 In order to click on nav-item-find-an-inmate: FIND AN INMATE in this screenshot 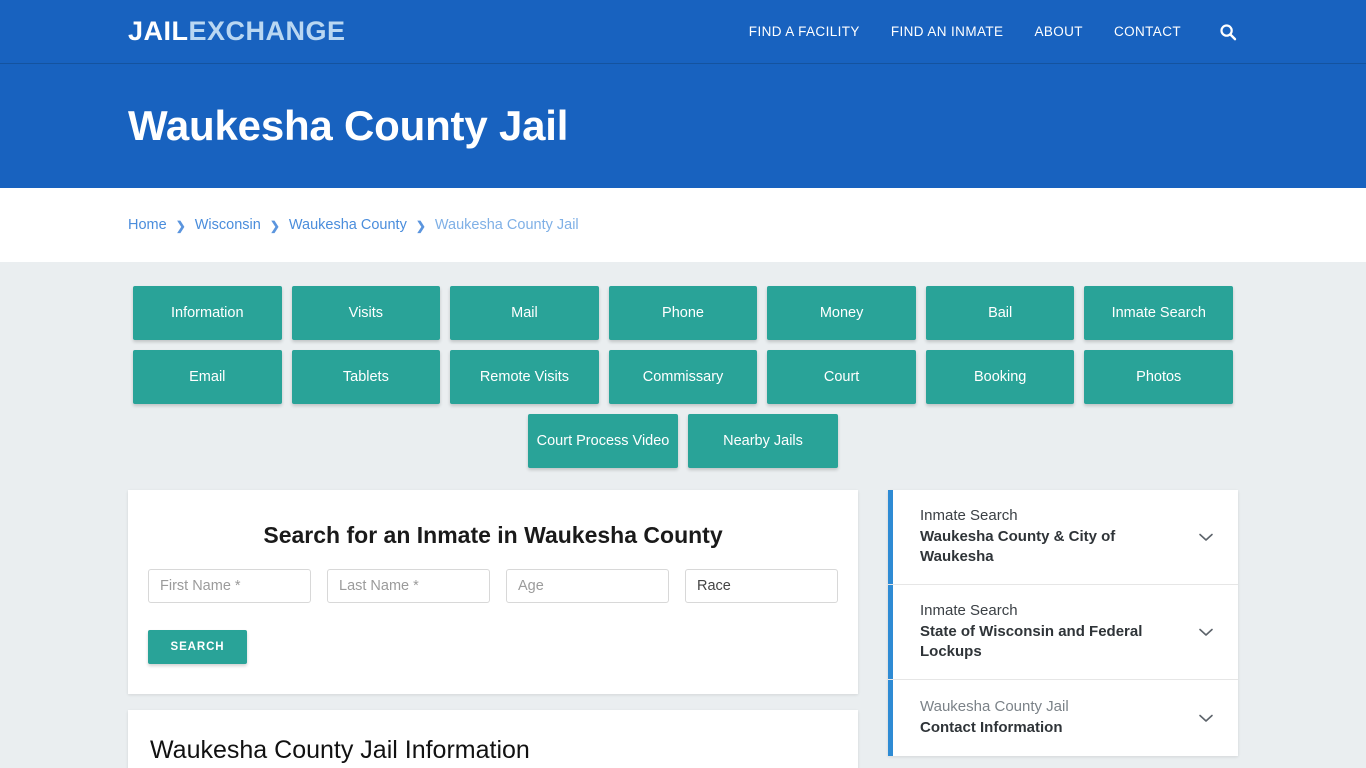, I will do `click(947, 31)`.